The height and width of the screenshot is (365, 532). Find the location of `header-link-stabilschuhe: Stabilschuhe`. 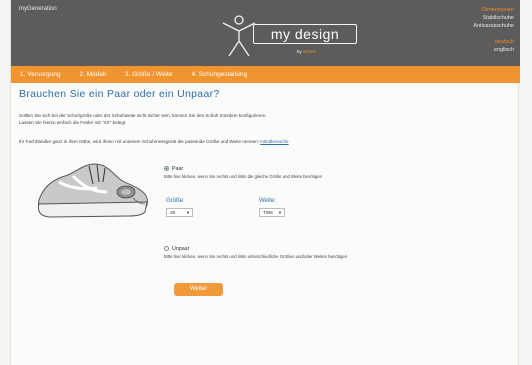

header-link-stabilschuhe: Stabilschuhe is located at coordinates (494, 18).